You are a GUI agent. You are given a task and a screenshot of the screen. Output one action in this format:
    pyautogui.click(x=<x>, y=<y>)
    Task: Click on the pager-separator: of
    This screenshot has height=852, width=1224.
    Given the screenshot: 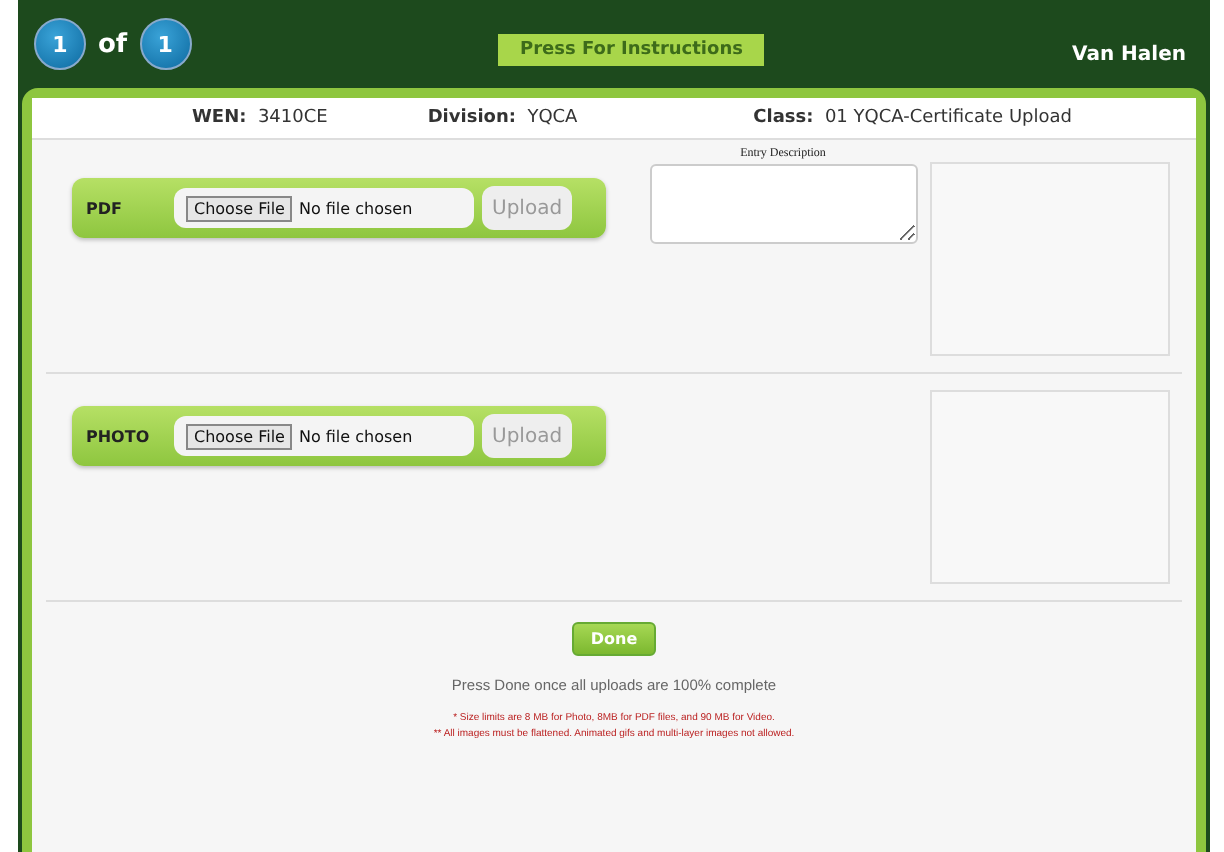 What is the action you would take?
    pyautogui.click(x=113, y=44)
    